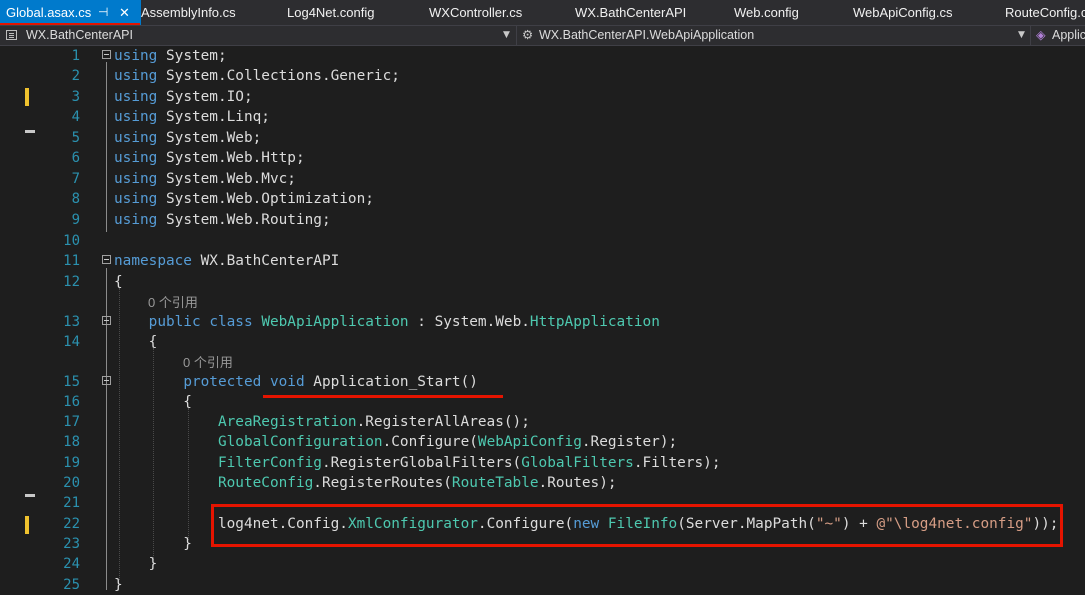  What do you see at coordinates (542, 220) in the screenshot?
I see `code-line: 9 using System.Web.Routing;` at bounding box center [542, 220].